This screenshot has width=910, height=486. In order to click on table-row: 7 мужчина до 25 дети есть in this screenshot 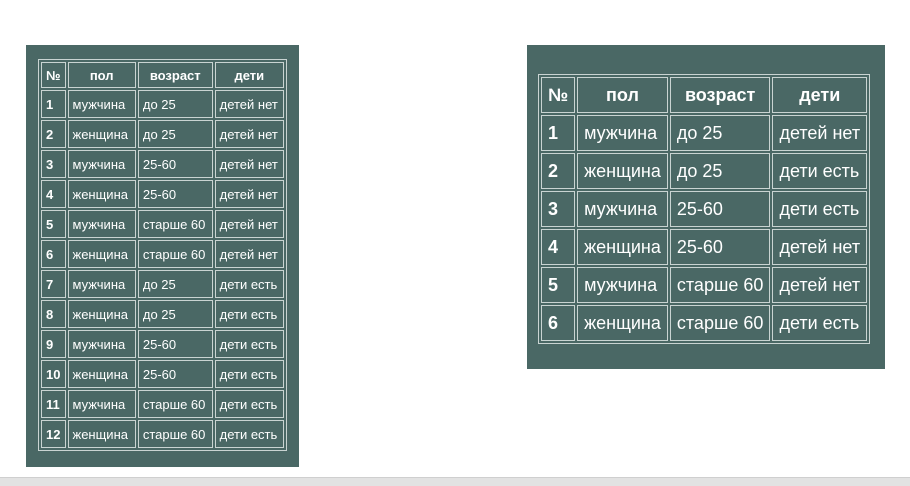, I will do `click(162, 284)`.